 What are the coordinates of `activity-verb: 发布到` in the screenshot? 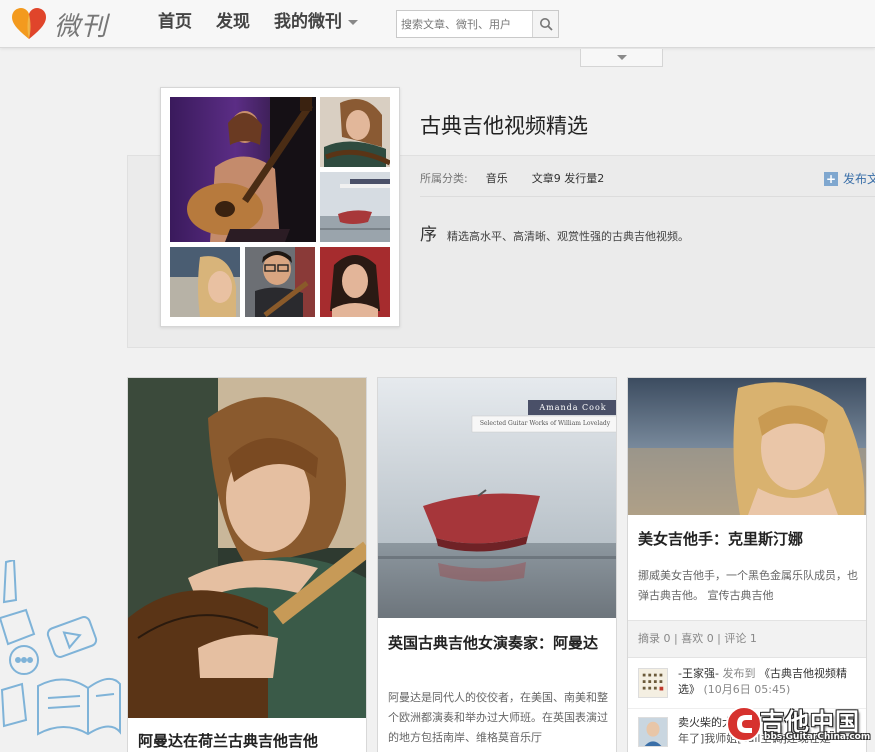 It's located at (739, 673).